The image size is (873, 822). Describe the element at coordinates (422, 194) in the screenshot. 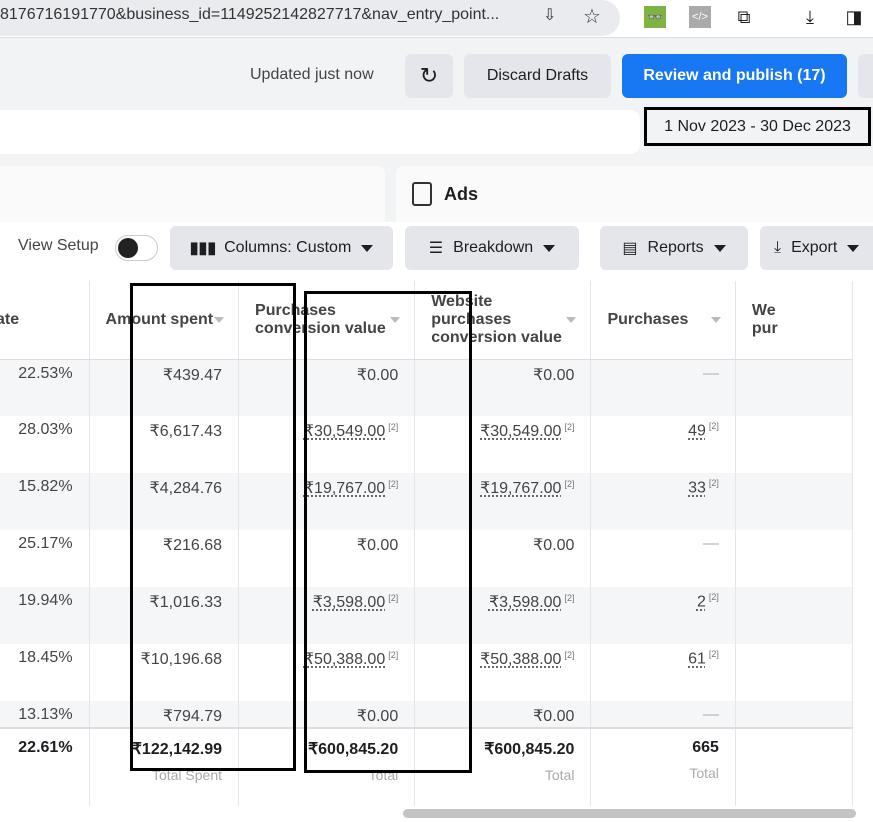

I see `ad-icon` at that location.